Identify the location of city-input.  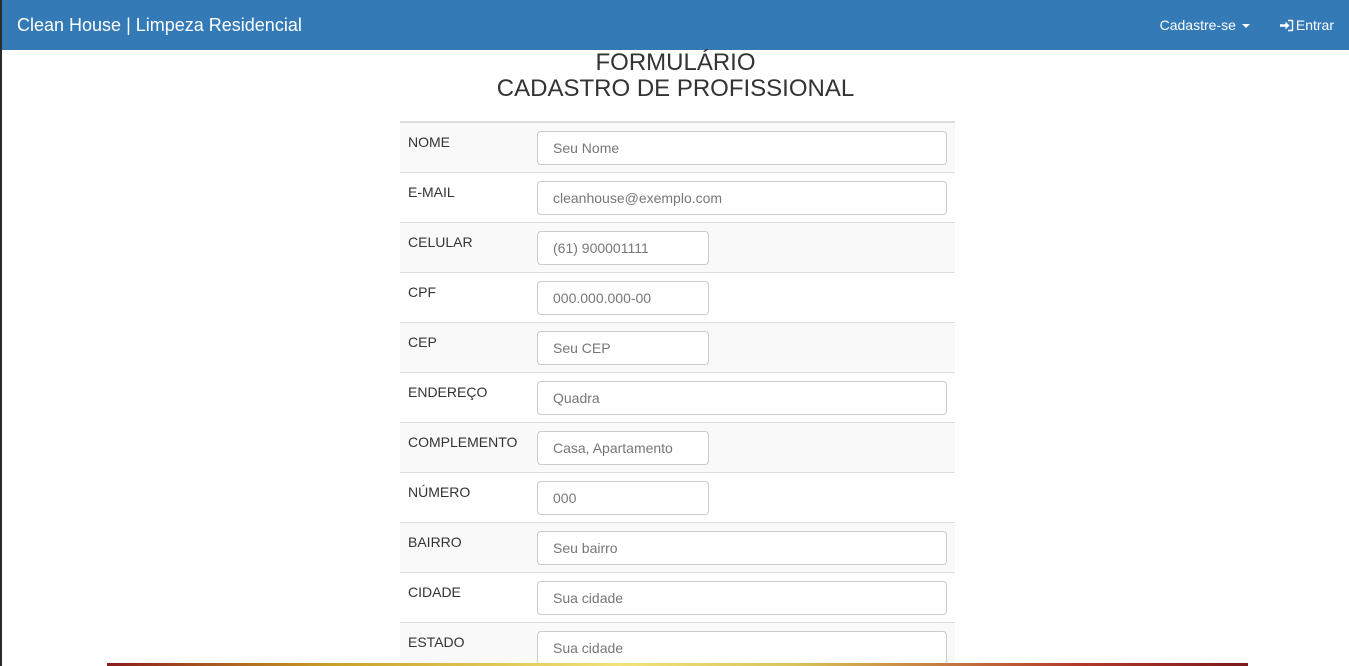
(742, 598).